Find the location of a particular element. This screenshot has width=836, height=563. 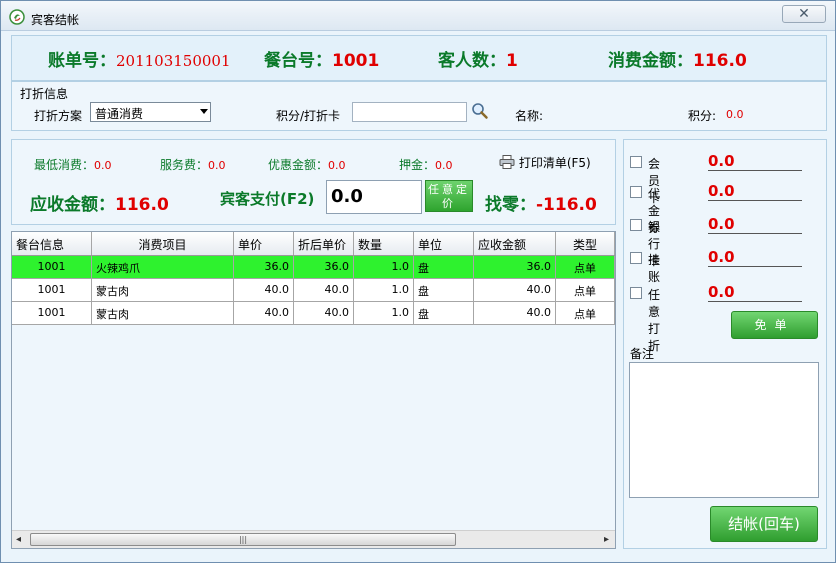

credit-checkbox is located at coordinates (636, 258).